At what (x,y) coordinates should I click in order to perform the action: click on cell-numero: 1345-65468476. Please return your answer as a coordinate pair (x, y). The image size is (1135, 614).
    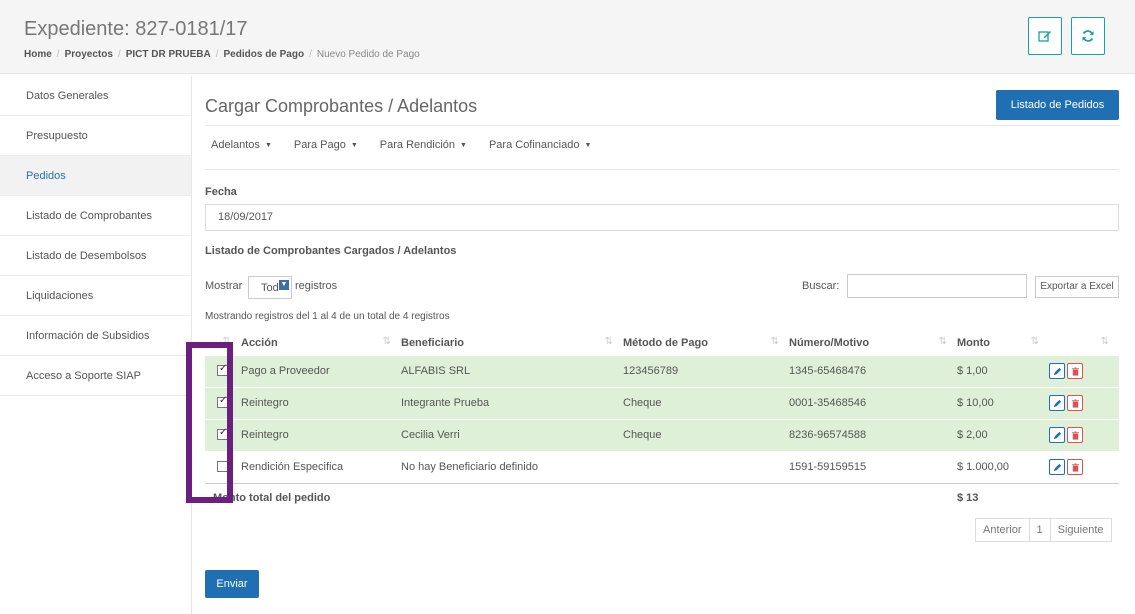
    Looking at the image, I should click on (873, 370).